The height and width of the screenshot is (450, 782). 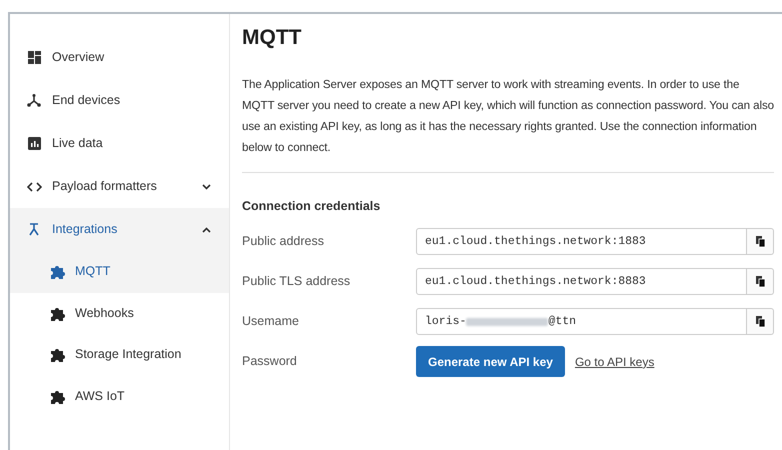 I want to click on description-text: The Application Server exposes an MQTT server to work with streaming events. In order to use the MQTT server you need to create a new API key, which will function as connection password. You can also use an existing API key, as long as it has the necessary rights granted. Use the connection information below to connect., so click(x=508, y=116).